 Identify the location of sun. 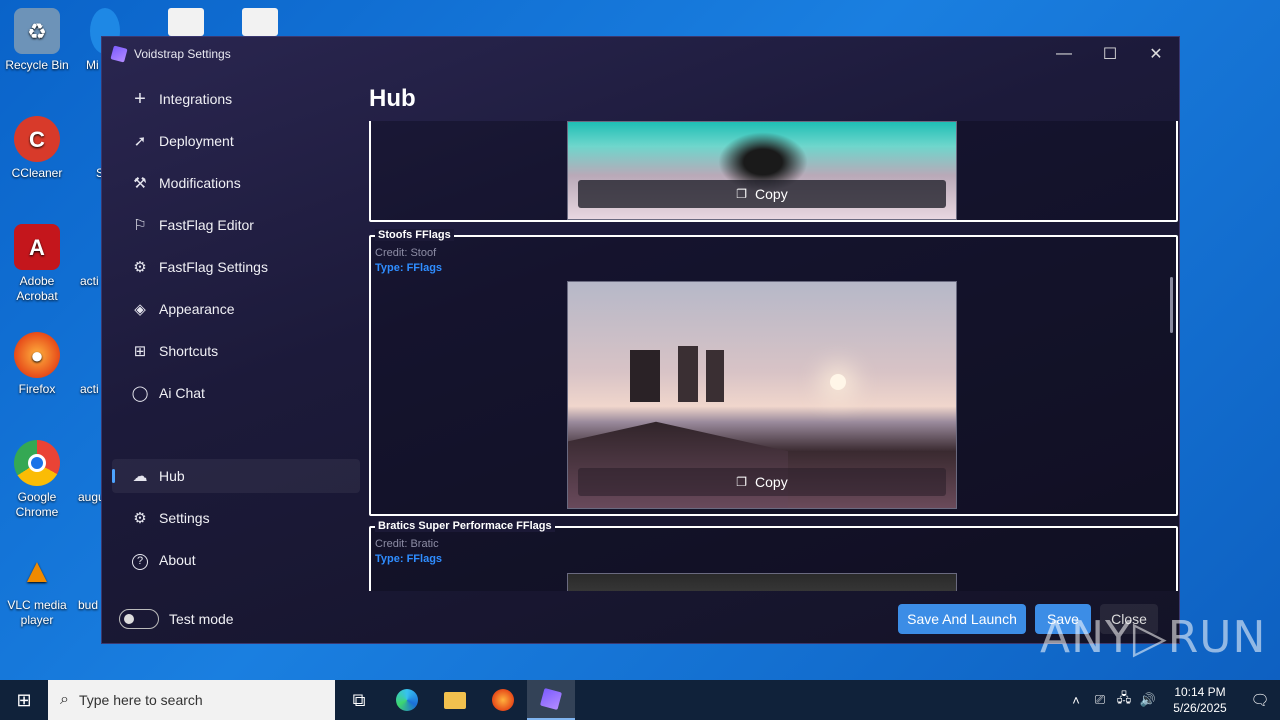
(838, 382).